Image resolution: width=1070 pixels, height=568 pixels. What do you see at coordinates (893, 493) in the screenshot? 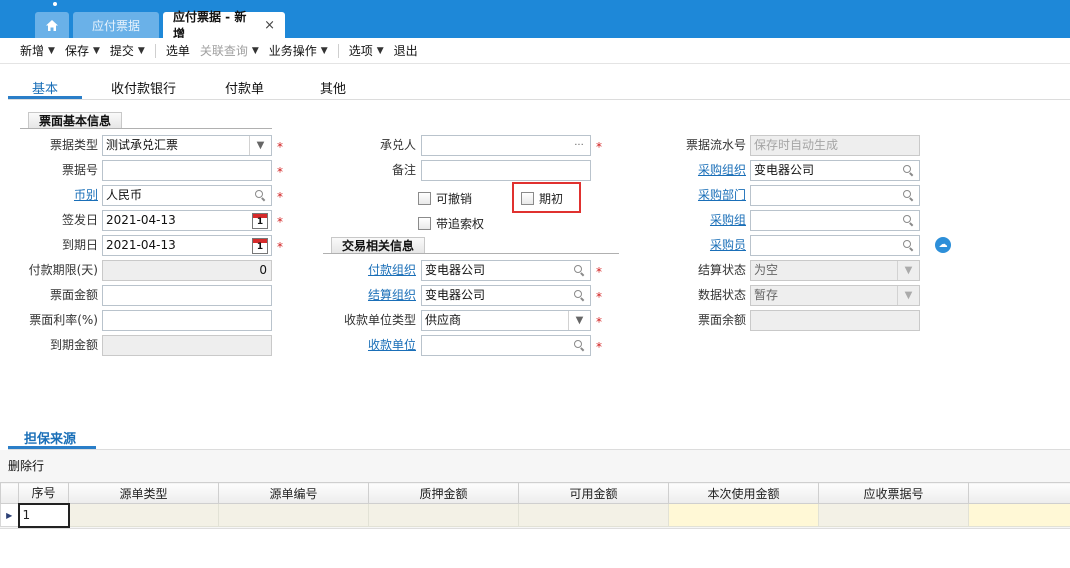
I see `column-header-receivable-bill-no: 应收票据号` at bounding box center [893, 493].